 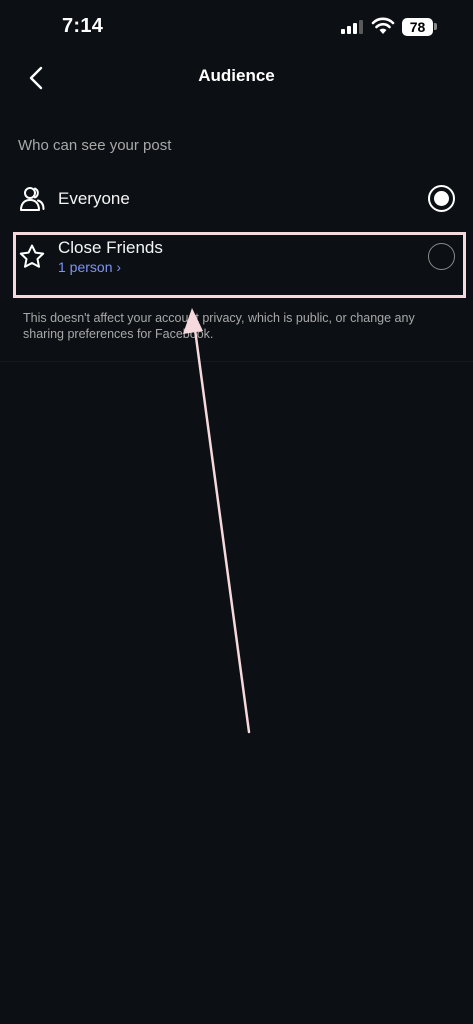 What do you see at coordinates (83, 26) in the screenshot?
I see `status-time: 7:14` at bounding box center [83, 26].